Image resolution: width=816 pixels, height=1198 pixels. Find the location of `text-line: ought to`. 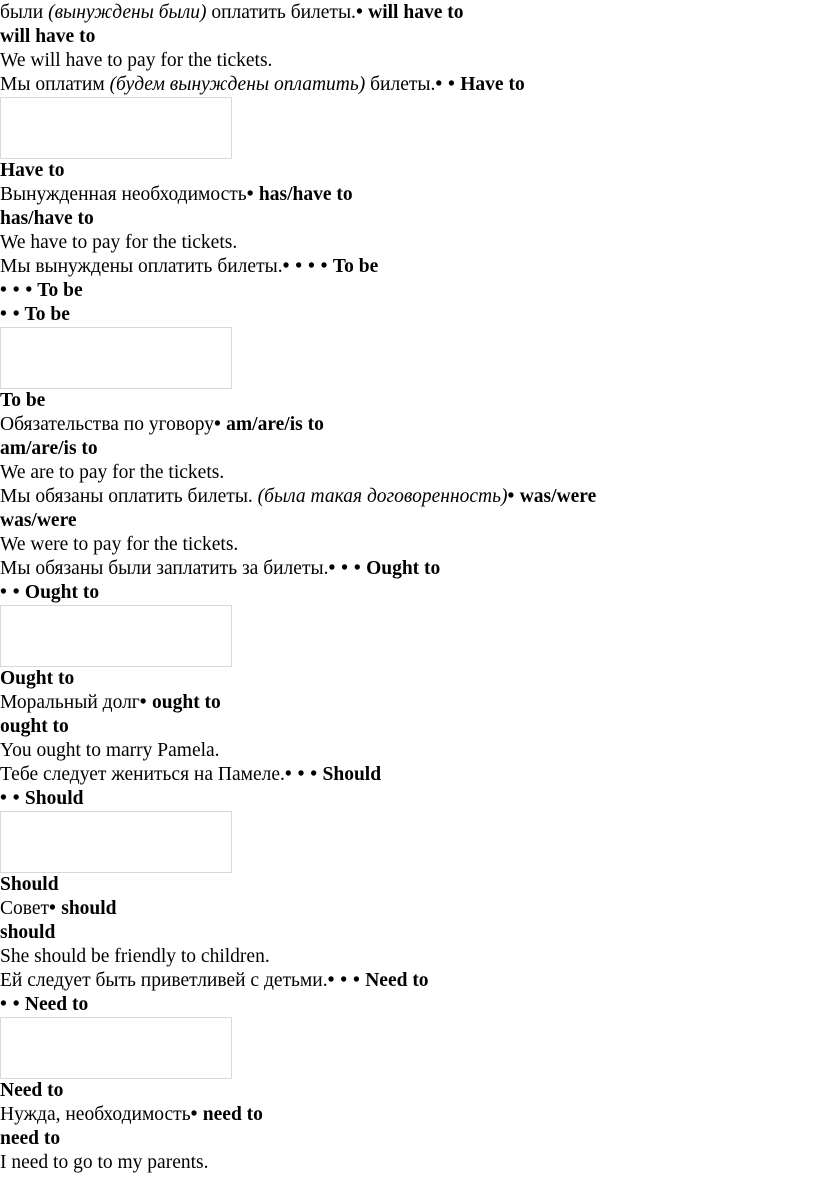

text-line: ought to is located at coordinates (408, 727).